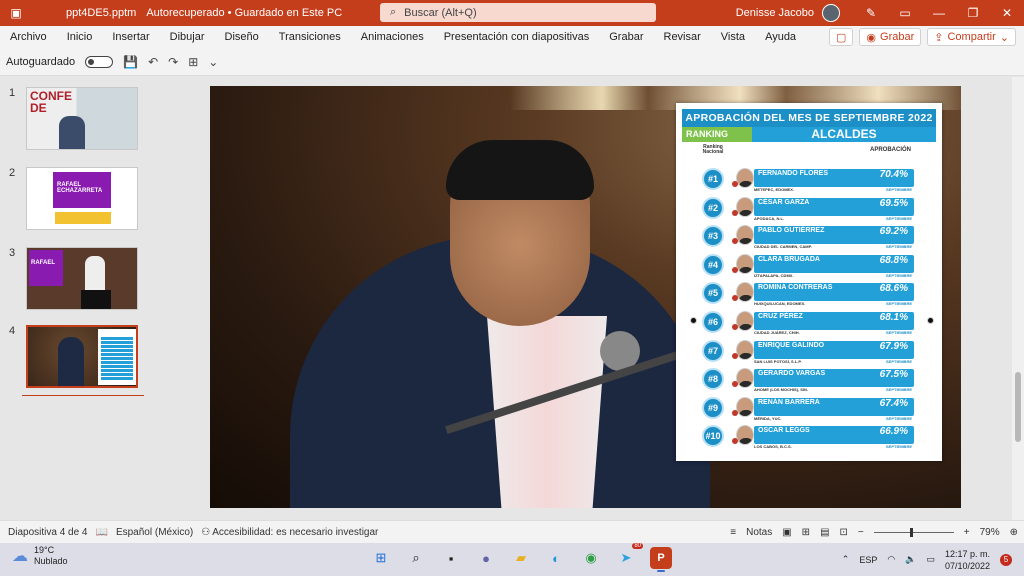  I want to click on telegram-icon: ➤ 80, so click(629, 556).